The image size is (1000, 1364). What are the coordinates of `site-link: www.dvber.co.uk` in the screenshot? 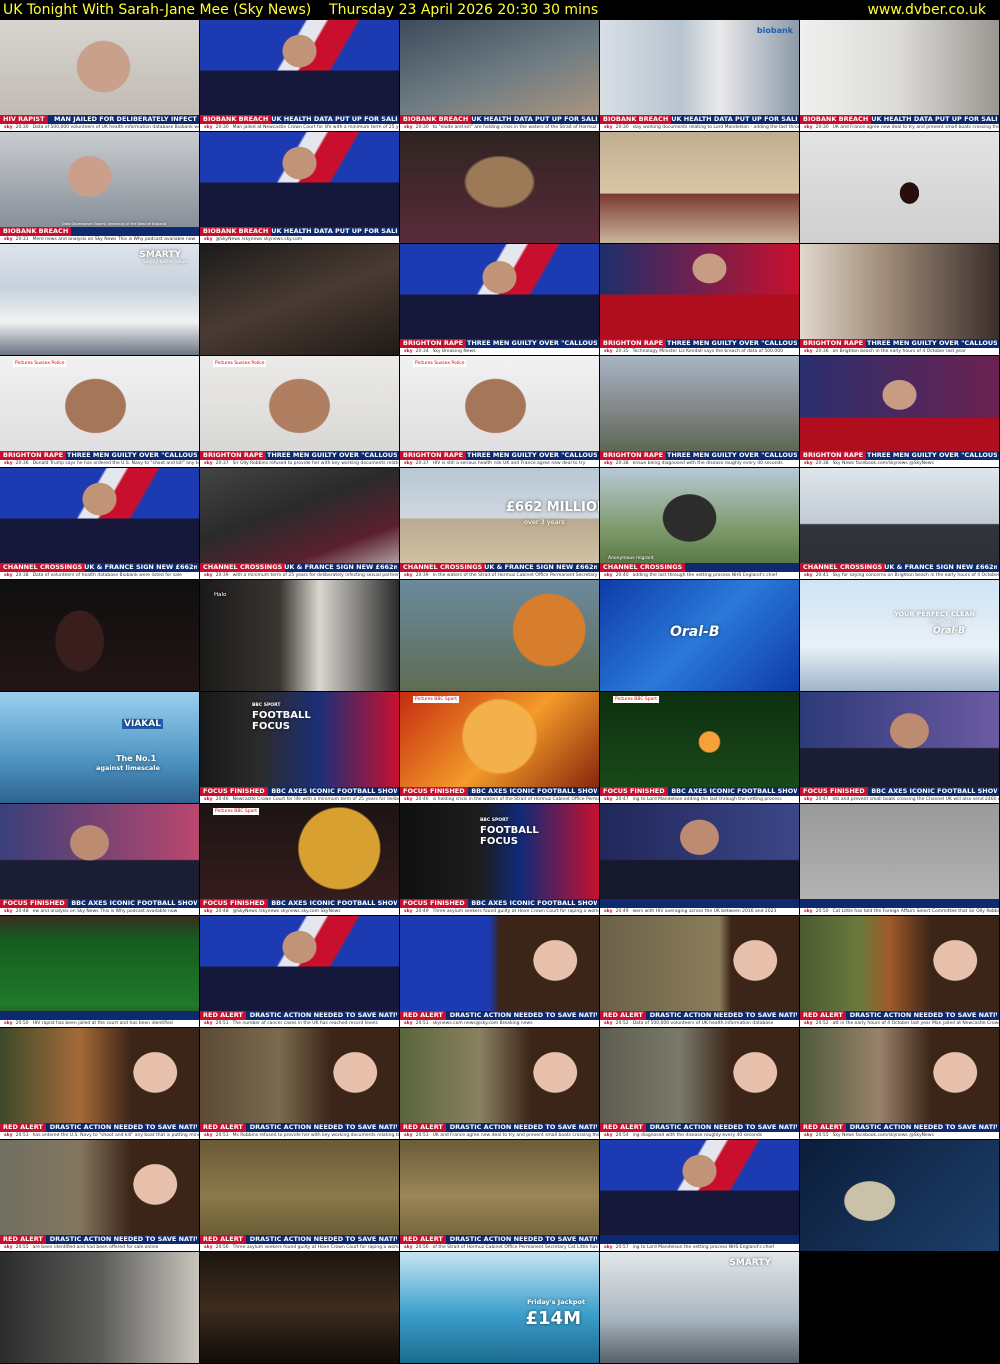 It's located at (926, 10).